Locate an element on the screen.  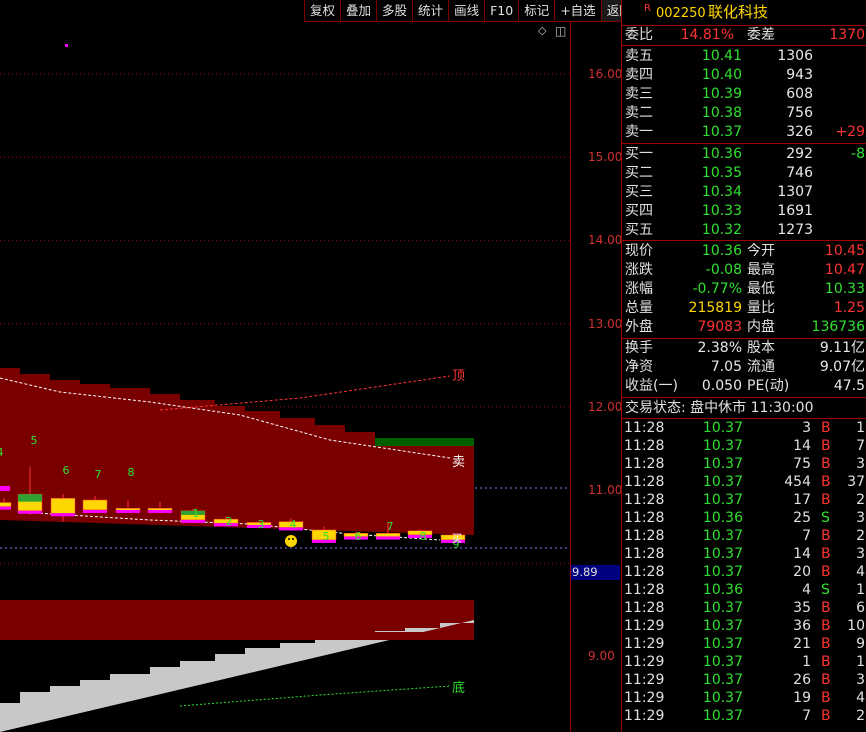
bid-volume: 292 is located at coordinates (799, 154).